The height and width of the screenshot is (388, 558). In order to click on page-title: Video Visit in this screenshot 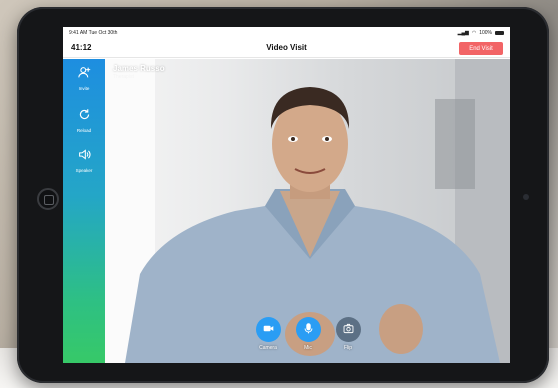, I will do `click(286, 47)`.